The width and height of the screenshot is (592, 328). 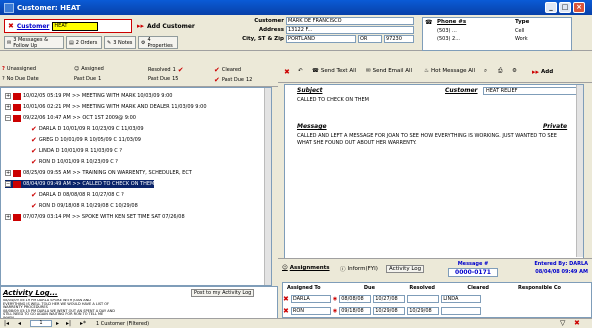 I want to click on delete-note-button: ✖, so click(x=287, y=72).